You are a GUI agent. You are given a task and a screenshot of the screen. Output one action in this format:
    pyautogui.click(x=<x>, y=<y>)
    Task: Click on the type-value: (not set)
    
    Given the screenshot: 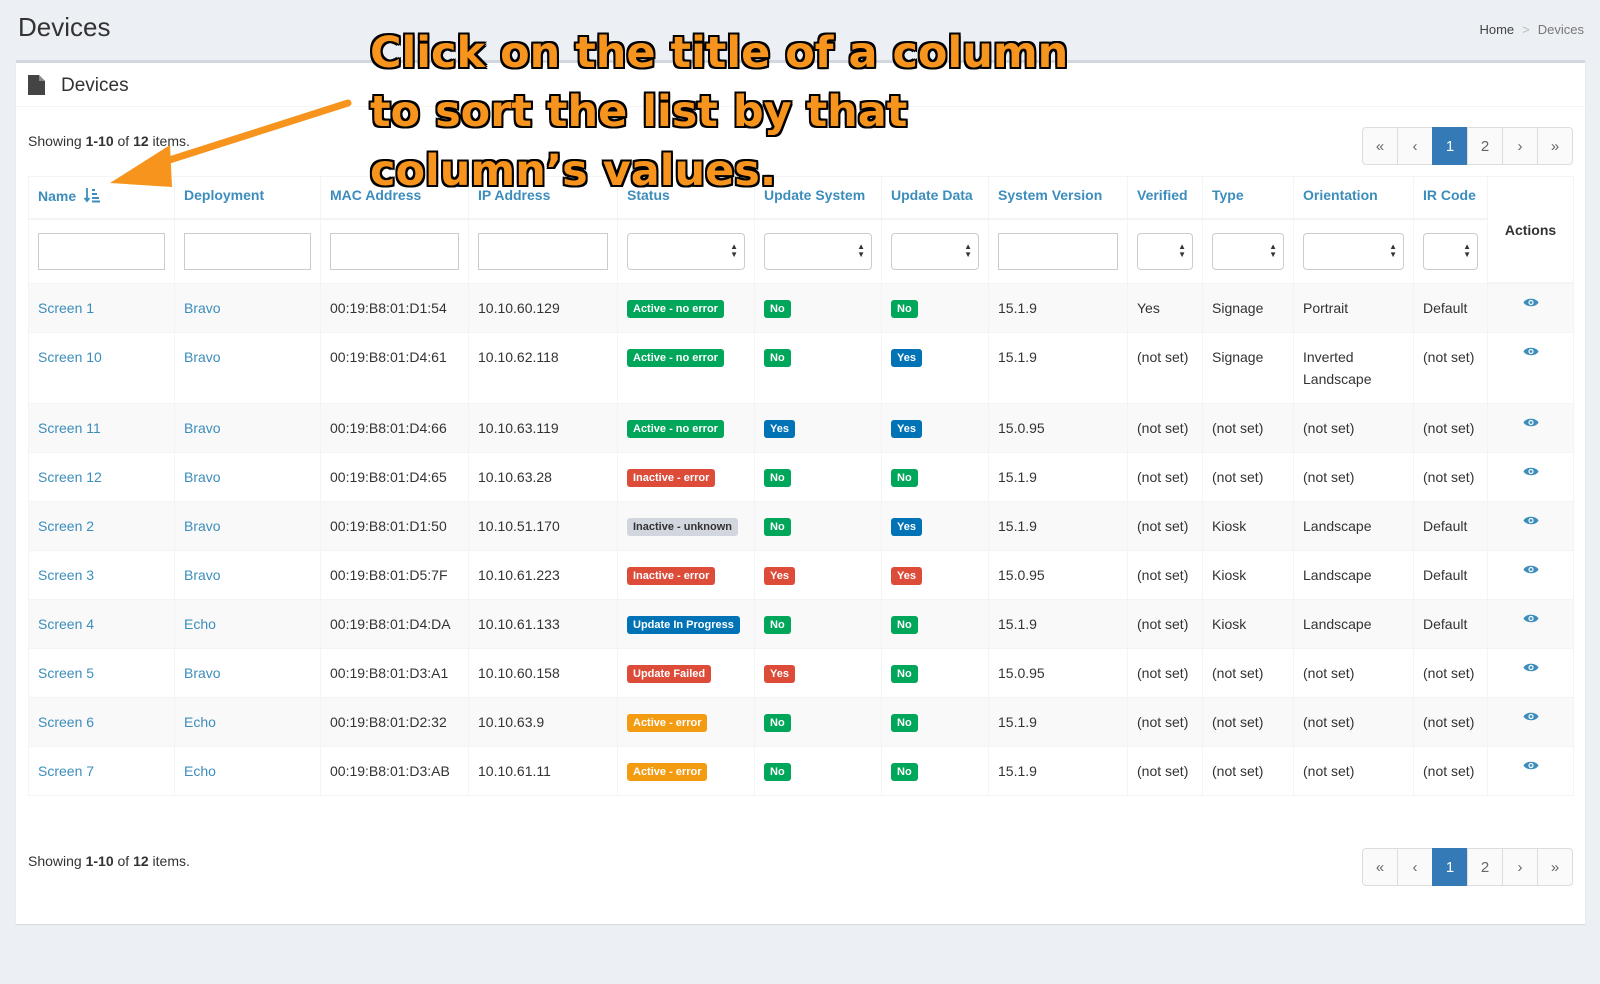 What is the action you would take?
    pyautogui.click(x=1238, y=672)
    